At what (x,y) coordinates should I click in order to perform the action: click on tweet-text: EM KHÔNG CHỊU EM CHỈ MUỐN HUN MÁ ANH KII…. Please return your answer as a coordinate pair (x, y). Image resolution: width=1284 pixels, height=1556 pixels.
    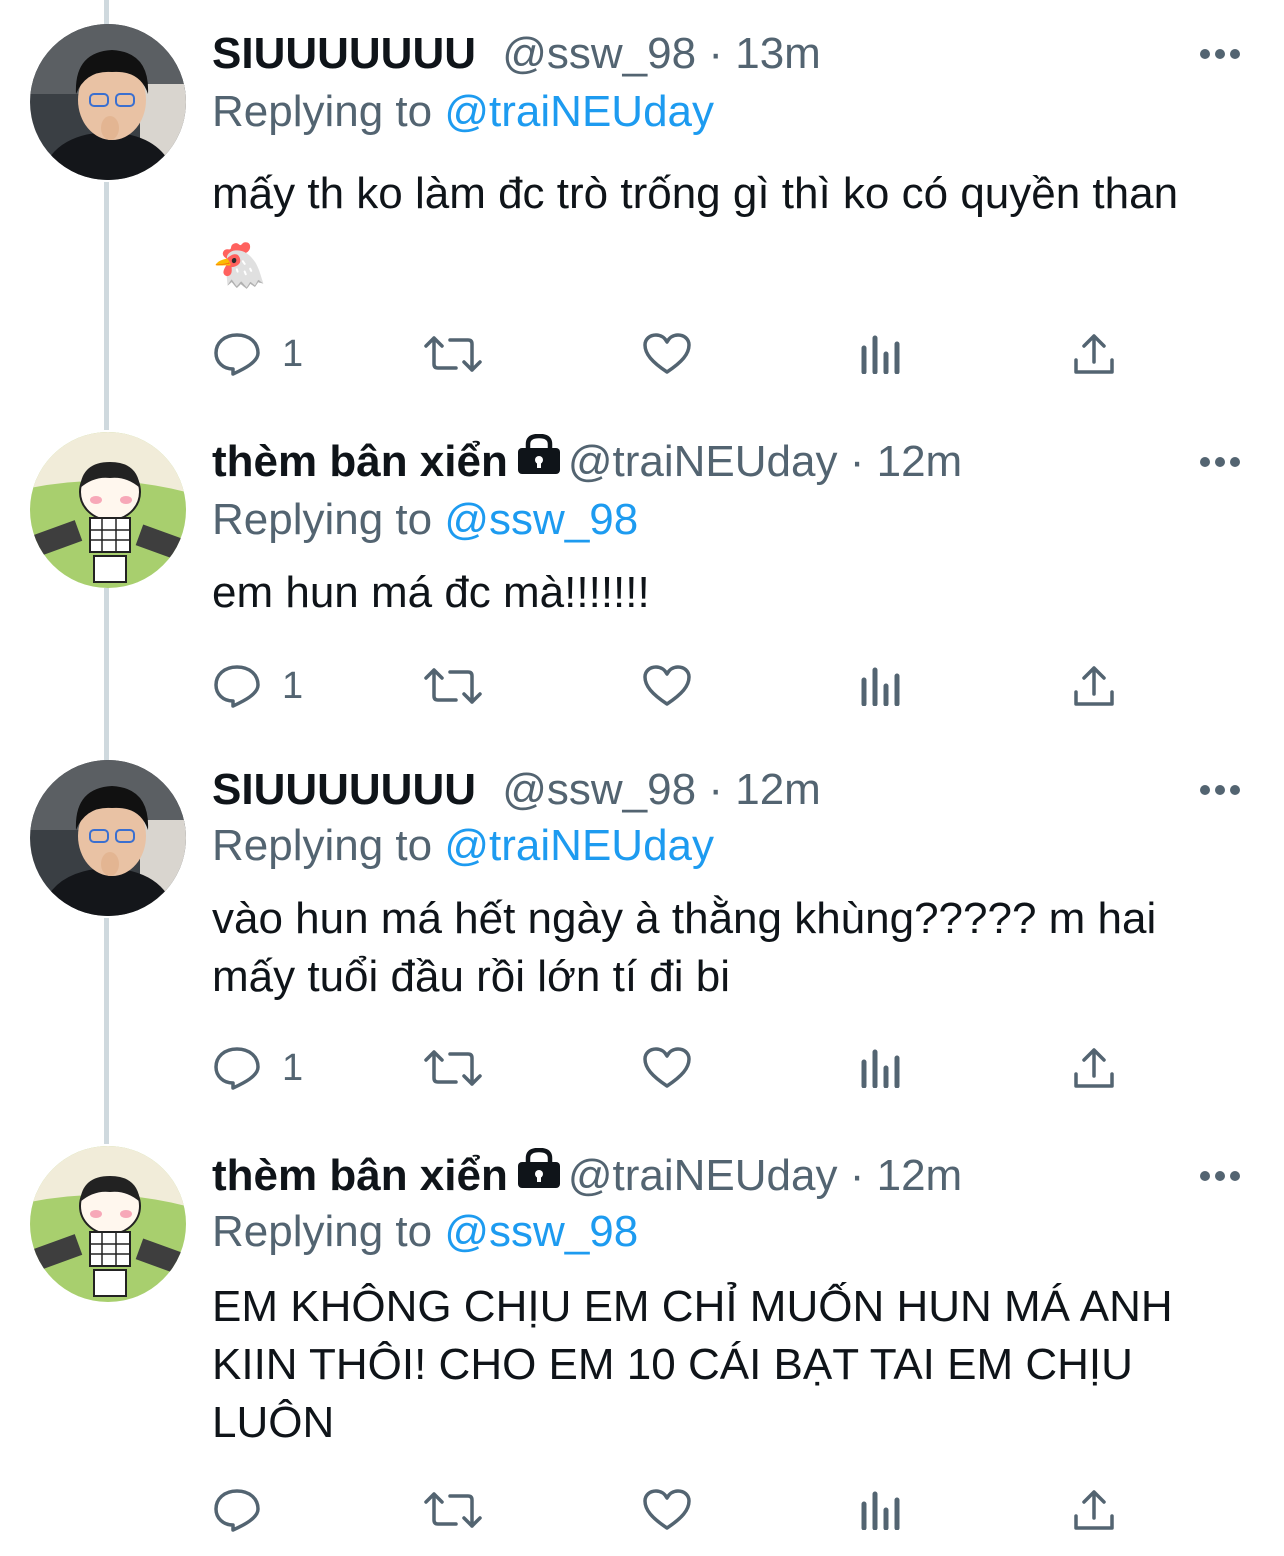
    Looking at the image, I should click on (692, 1364).